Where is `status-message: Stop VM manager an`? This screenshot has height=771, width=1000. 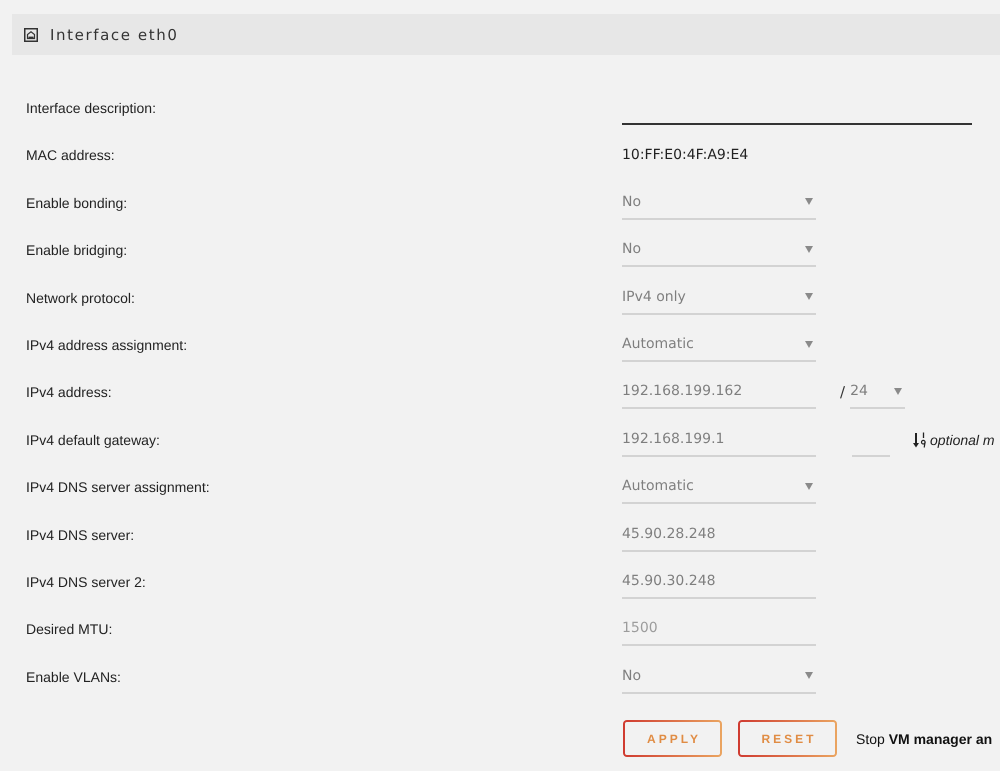 status-message: Stop VM manager an is located at coordinates (924, 738).